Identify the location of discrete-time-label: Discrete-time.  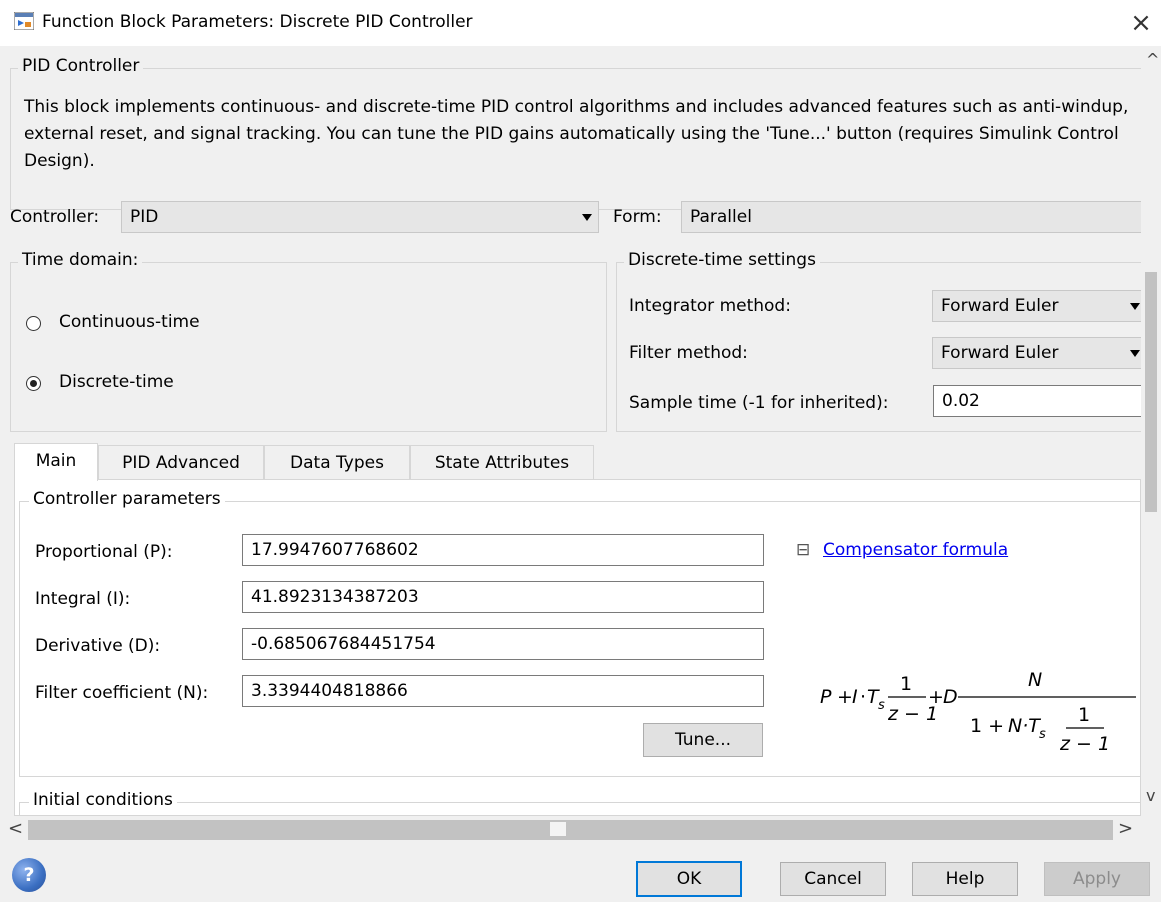
(116, 382).